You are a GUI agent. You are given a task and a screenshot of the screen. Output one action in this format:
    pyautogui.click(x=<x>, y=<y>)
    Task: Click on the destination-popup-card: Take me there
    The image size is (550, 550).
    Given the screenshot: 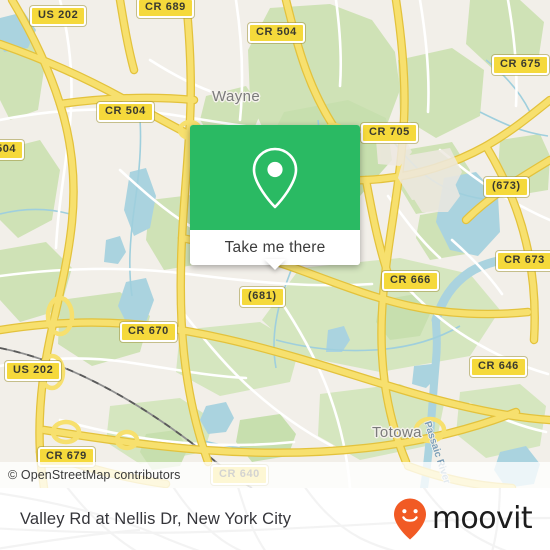 What is the action you would take?
    pyautogui.click(x=275, y=195)
    